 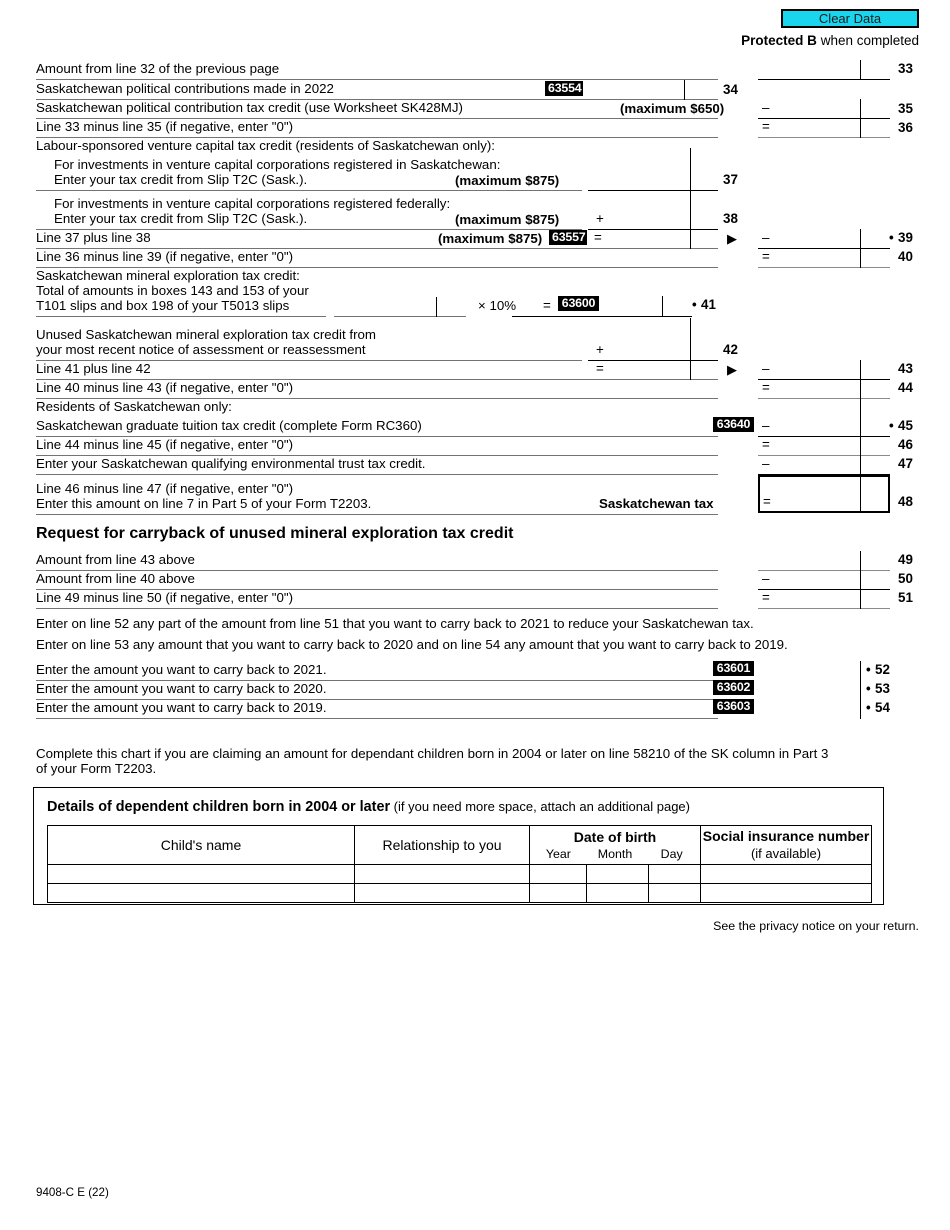 What do you see at coordinates (905, 578) in the screenshot?
I see `row-50-lineno: 50` at bounding box center [905, 578].